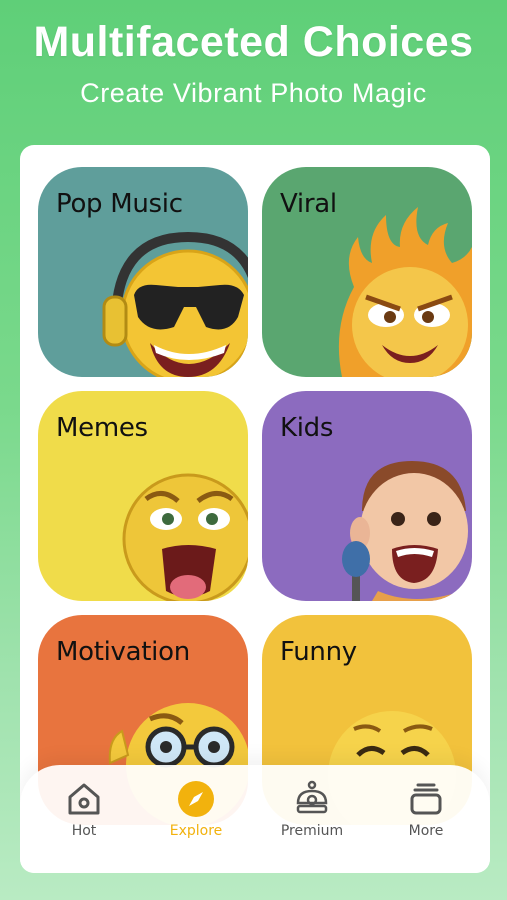 Image resolution: width=507 pixels, height=900 pixels. I want to click on bottom-nav: Hot Explore Premium More, so click(255, 819).